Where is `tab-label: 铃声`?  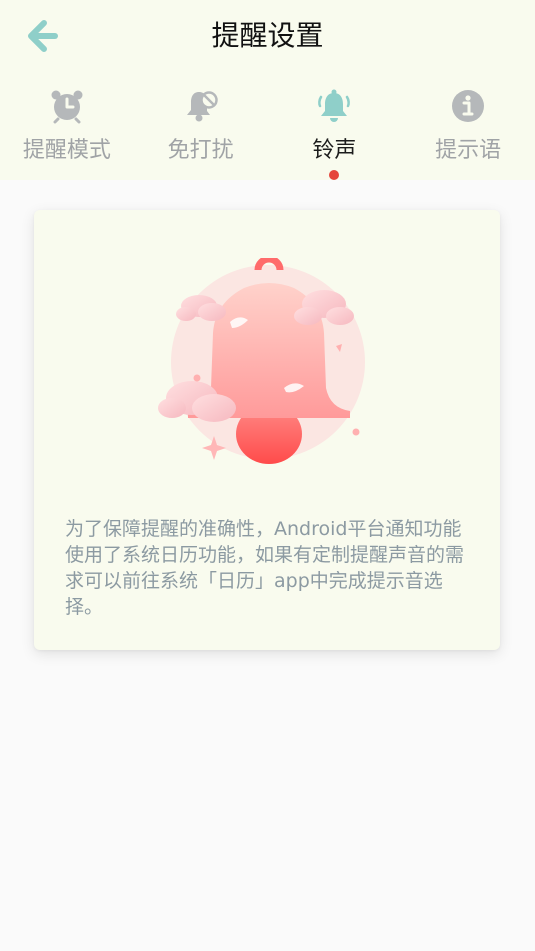 tab-label: 铃声 is located at coordinates (334, 150).